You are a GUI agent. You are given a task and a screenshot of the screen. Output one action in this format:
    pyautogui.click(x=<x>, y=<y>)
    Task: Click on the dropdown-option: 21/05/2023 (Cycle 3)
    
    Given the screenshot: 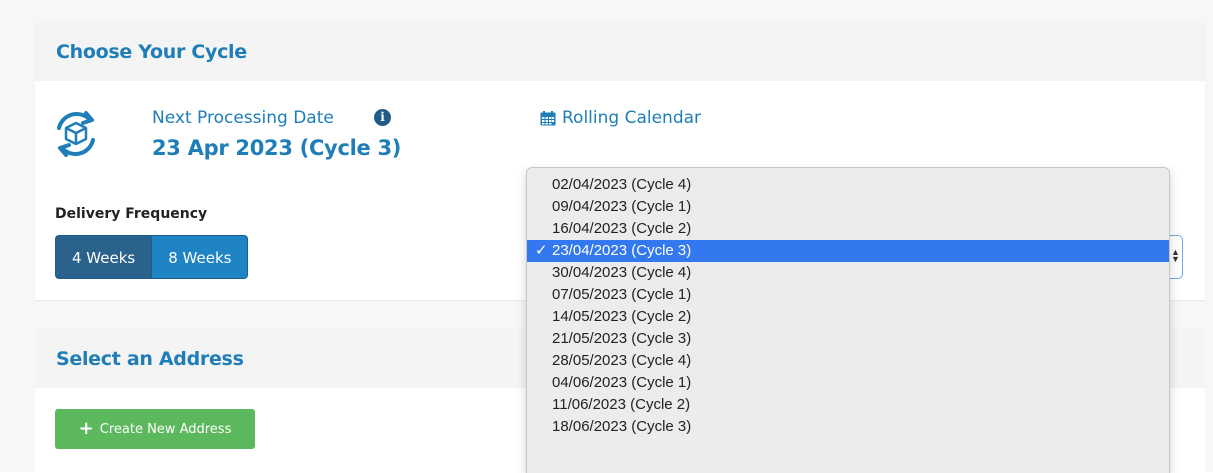 What is the action you would take?
    pyautogui.click(x=848, y=339)
    